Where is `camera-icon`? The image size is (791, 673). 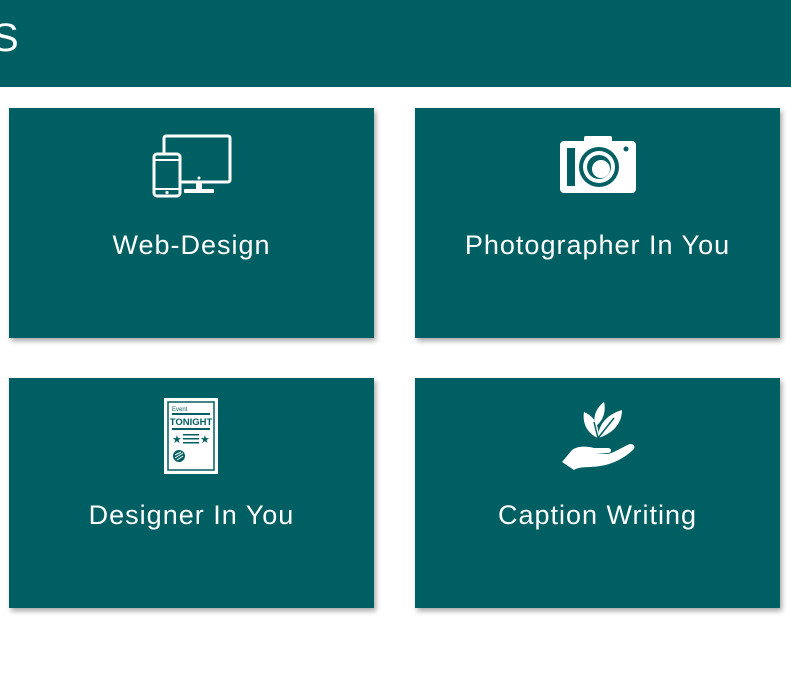 camera-icon is located at coordinates (598, 174).